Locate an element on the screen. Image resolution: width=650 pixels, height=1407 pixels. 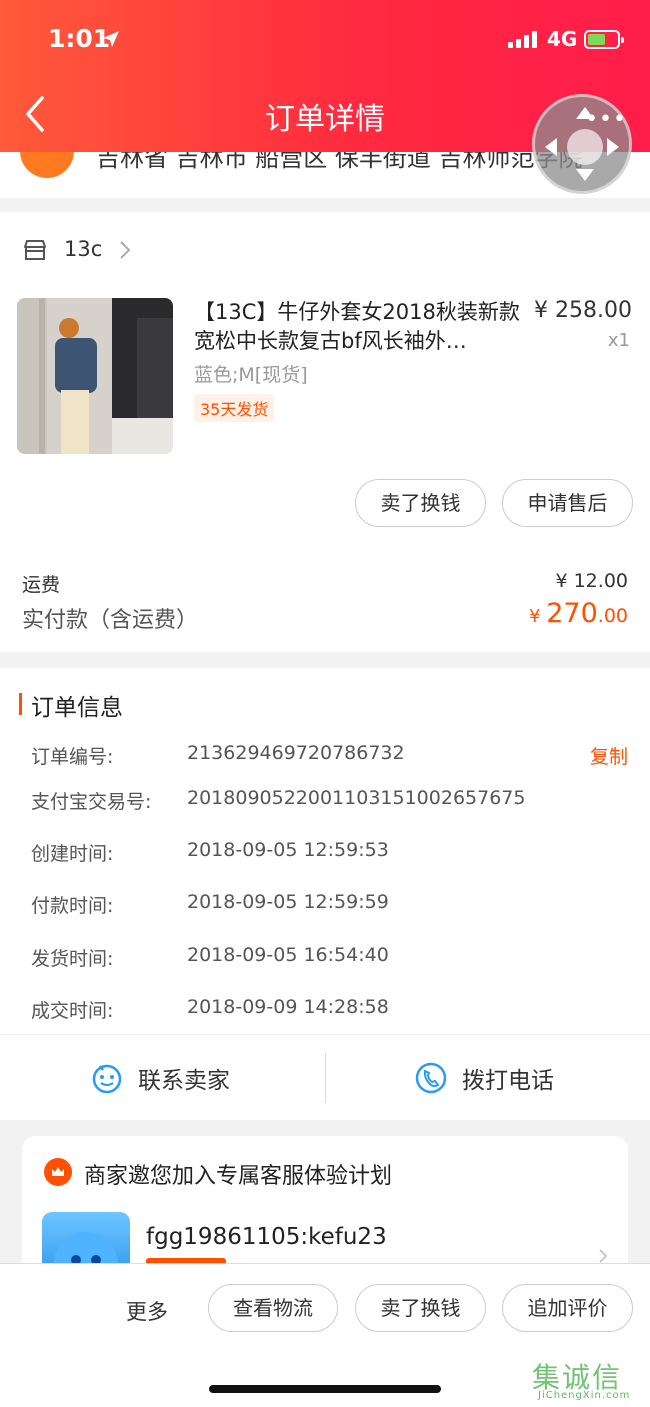
home-indicator is located at coordinates (325, 1389).